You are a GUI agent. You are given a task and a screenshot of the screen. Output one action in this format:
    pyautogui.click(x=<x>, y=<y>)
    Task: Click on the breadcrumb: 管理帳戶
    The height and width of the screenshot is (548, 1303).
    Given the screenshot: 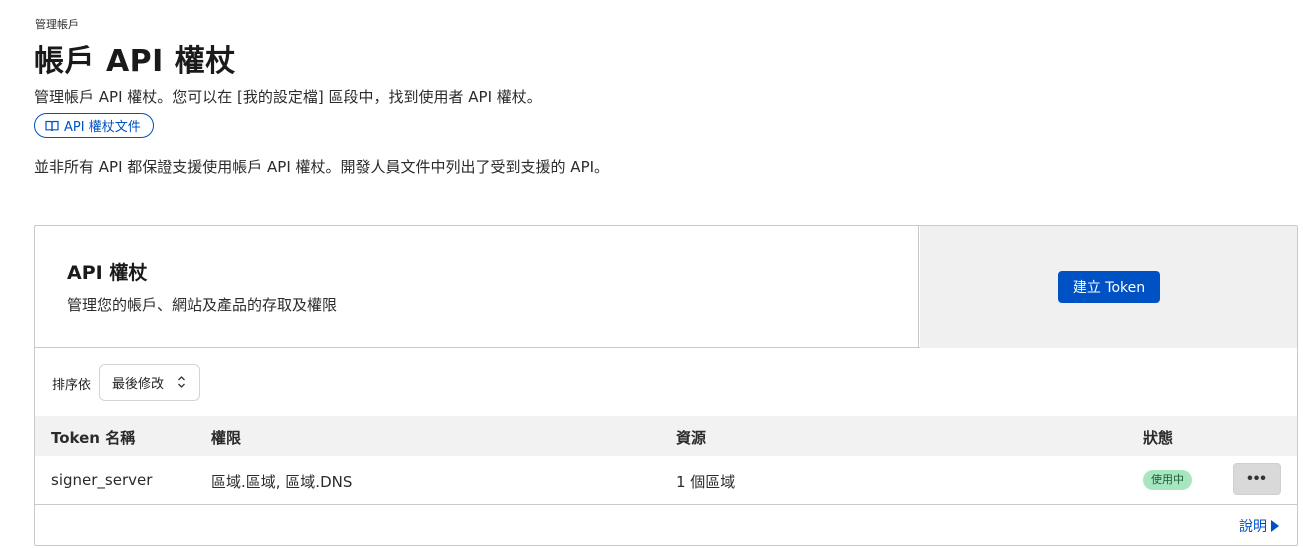 What is the action you would take?
    pyautogui.click(x=57, y=24)
    